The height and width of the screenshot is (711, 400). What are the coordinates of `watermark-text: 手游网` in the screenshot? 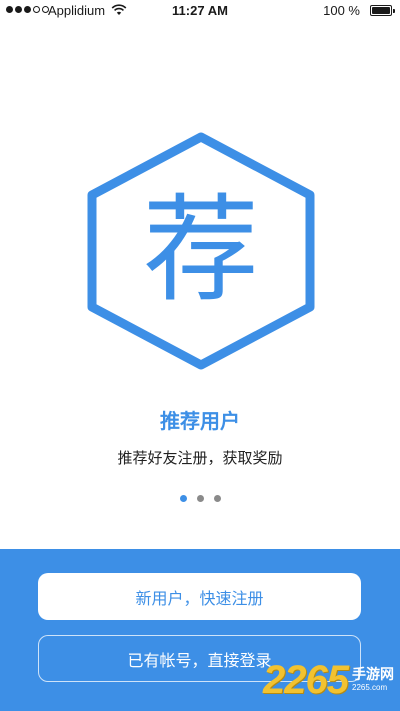 It's located at (373, 675).